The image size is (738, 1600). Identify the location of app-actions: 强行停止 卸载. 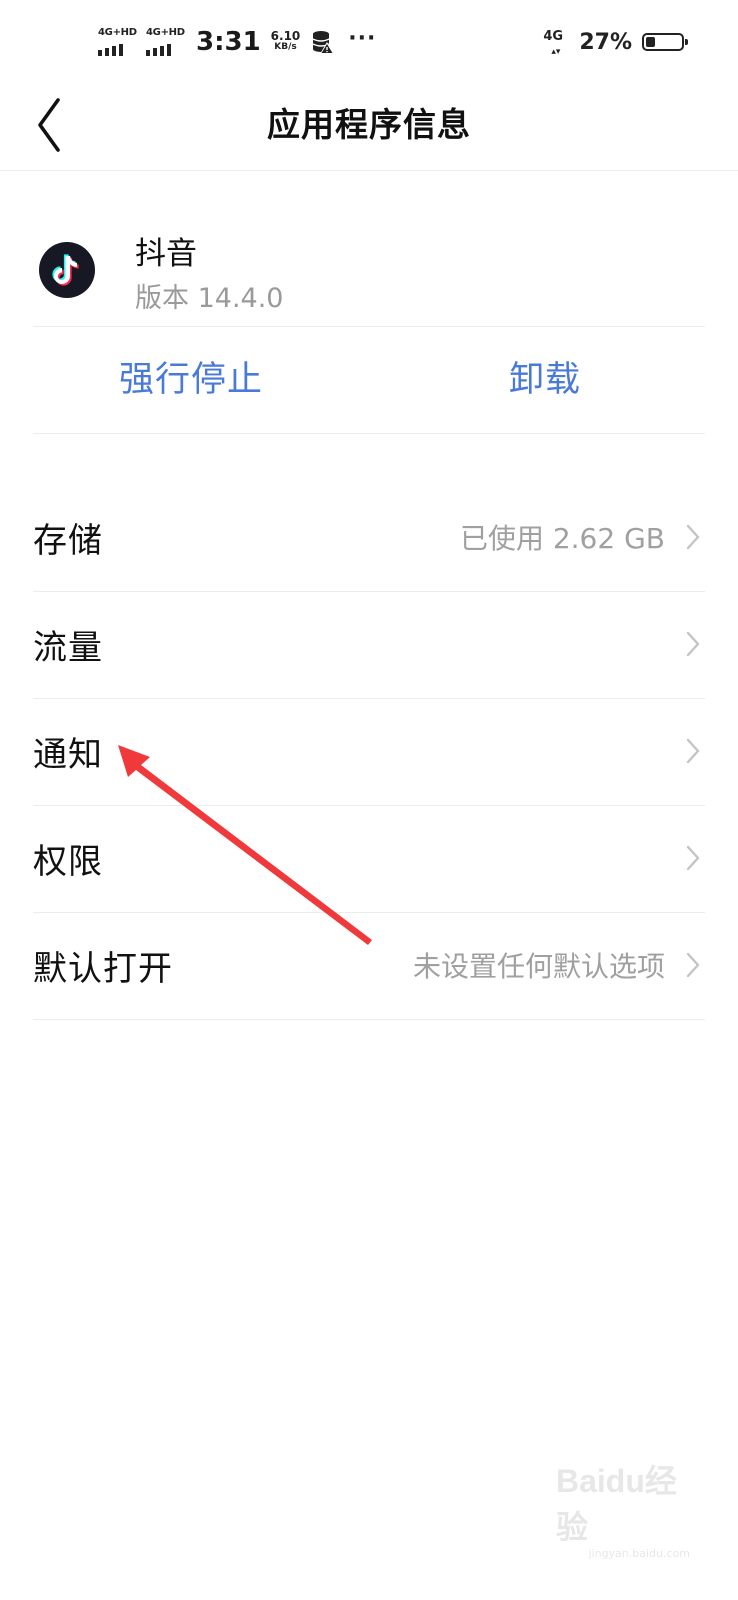
(369, 380).